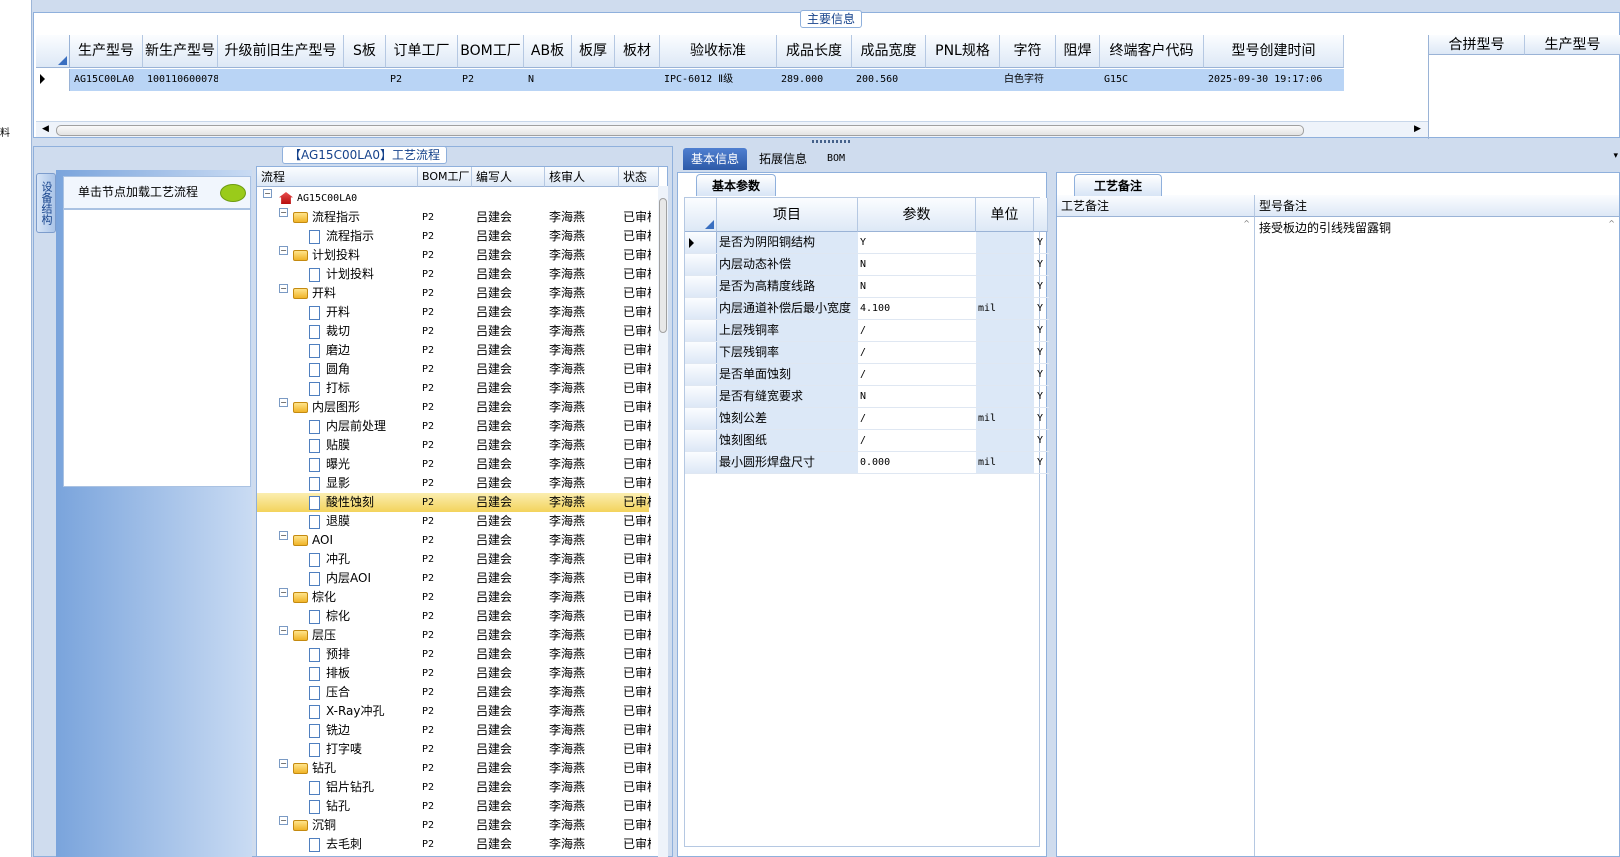 The width and height of the screenshot is (1620, 857). What do you see at coordinates (454, 825) in the screenshot?
I see `tree-folder-row: − 沉铜 P2 吕建会 李海燕 已审核` at bounding box center [454, 825].